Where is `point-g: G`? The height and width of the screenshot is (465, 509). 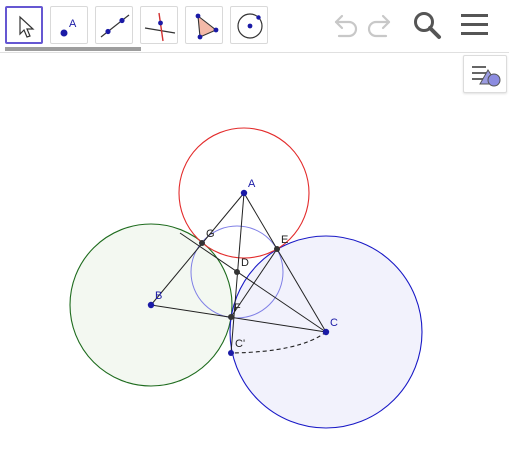 point-g: G is located at coordinates (207, 237).